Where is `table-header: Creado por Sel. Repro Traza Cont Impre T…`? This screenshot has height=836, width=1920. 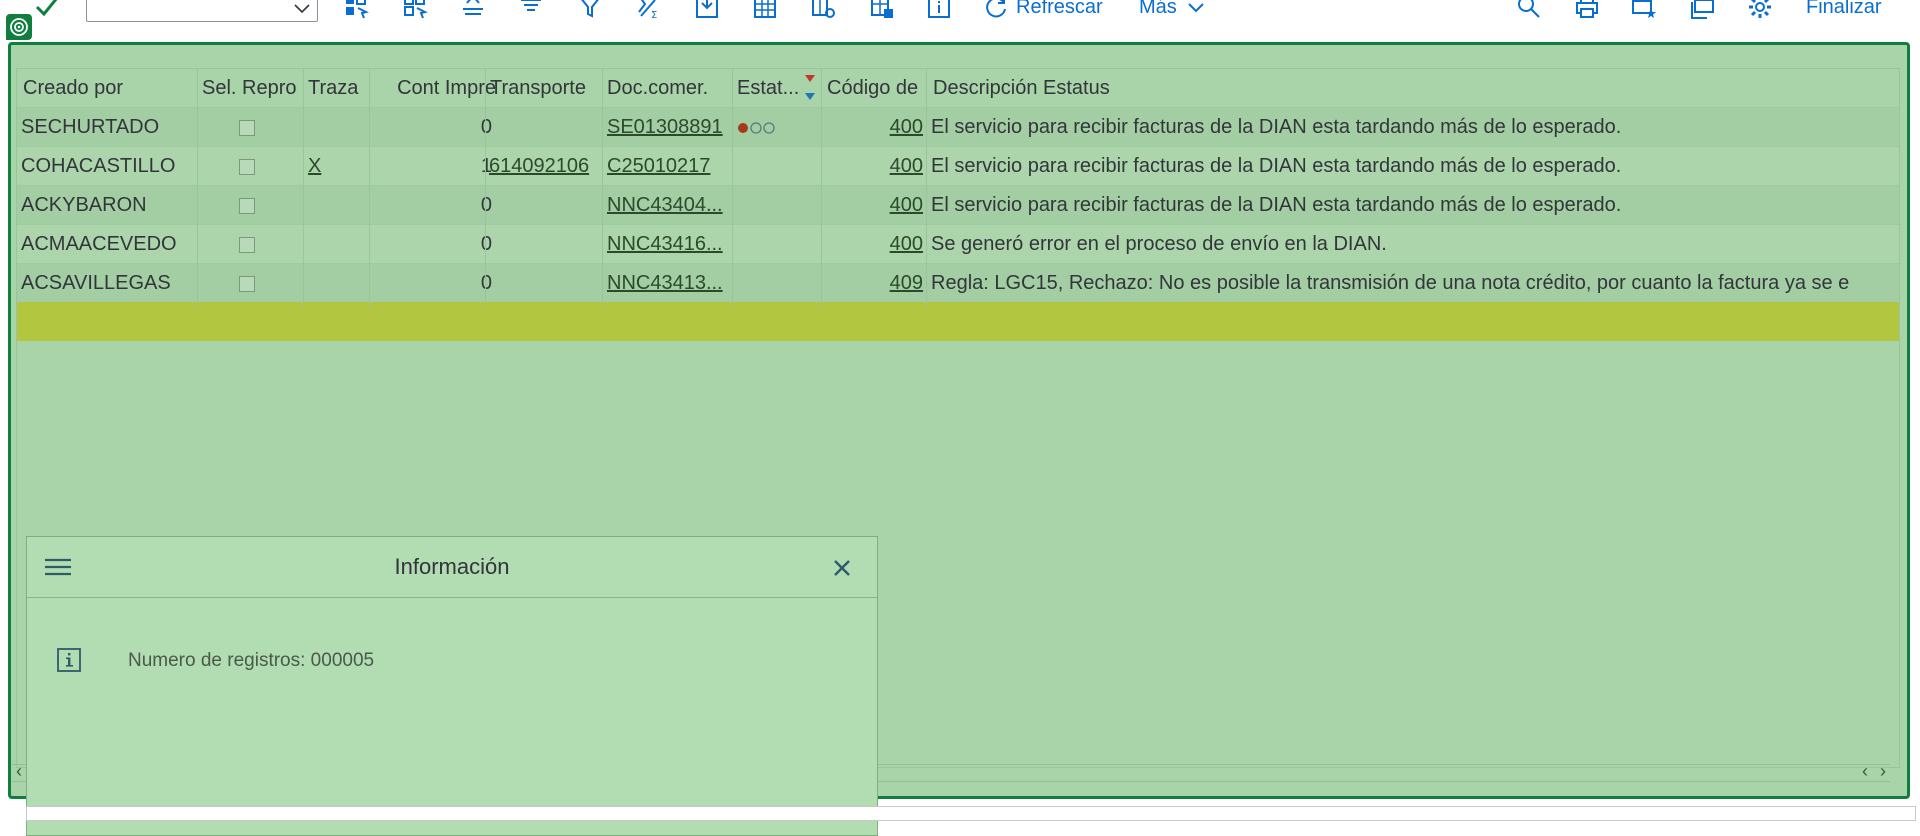
table-header: Creado por Sel. Repro Traza Cont Impre T… is located at coordinates (958, 88).